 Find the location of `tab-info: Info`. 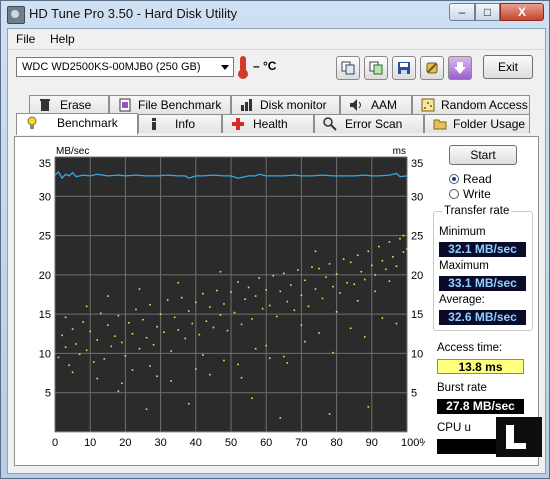

tab-info: Info is located at coordinates (180, 123).